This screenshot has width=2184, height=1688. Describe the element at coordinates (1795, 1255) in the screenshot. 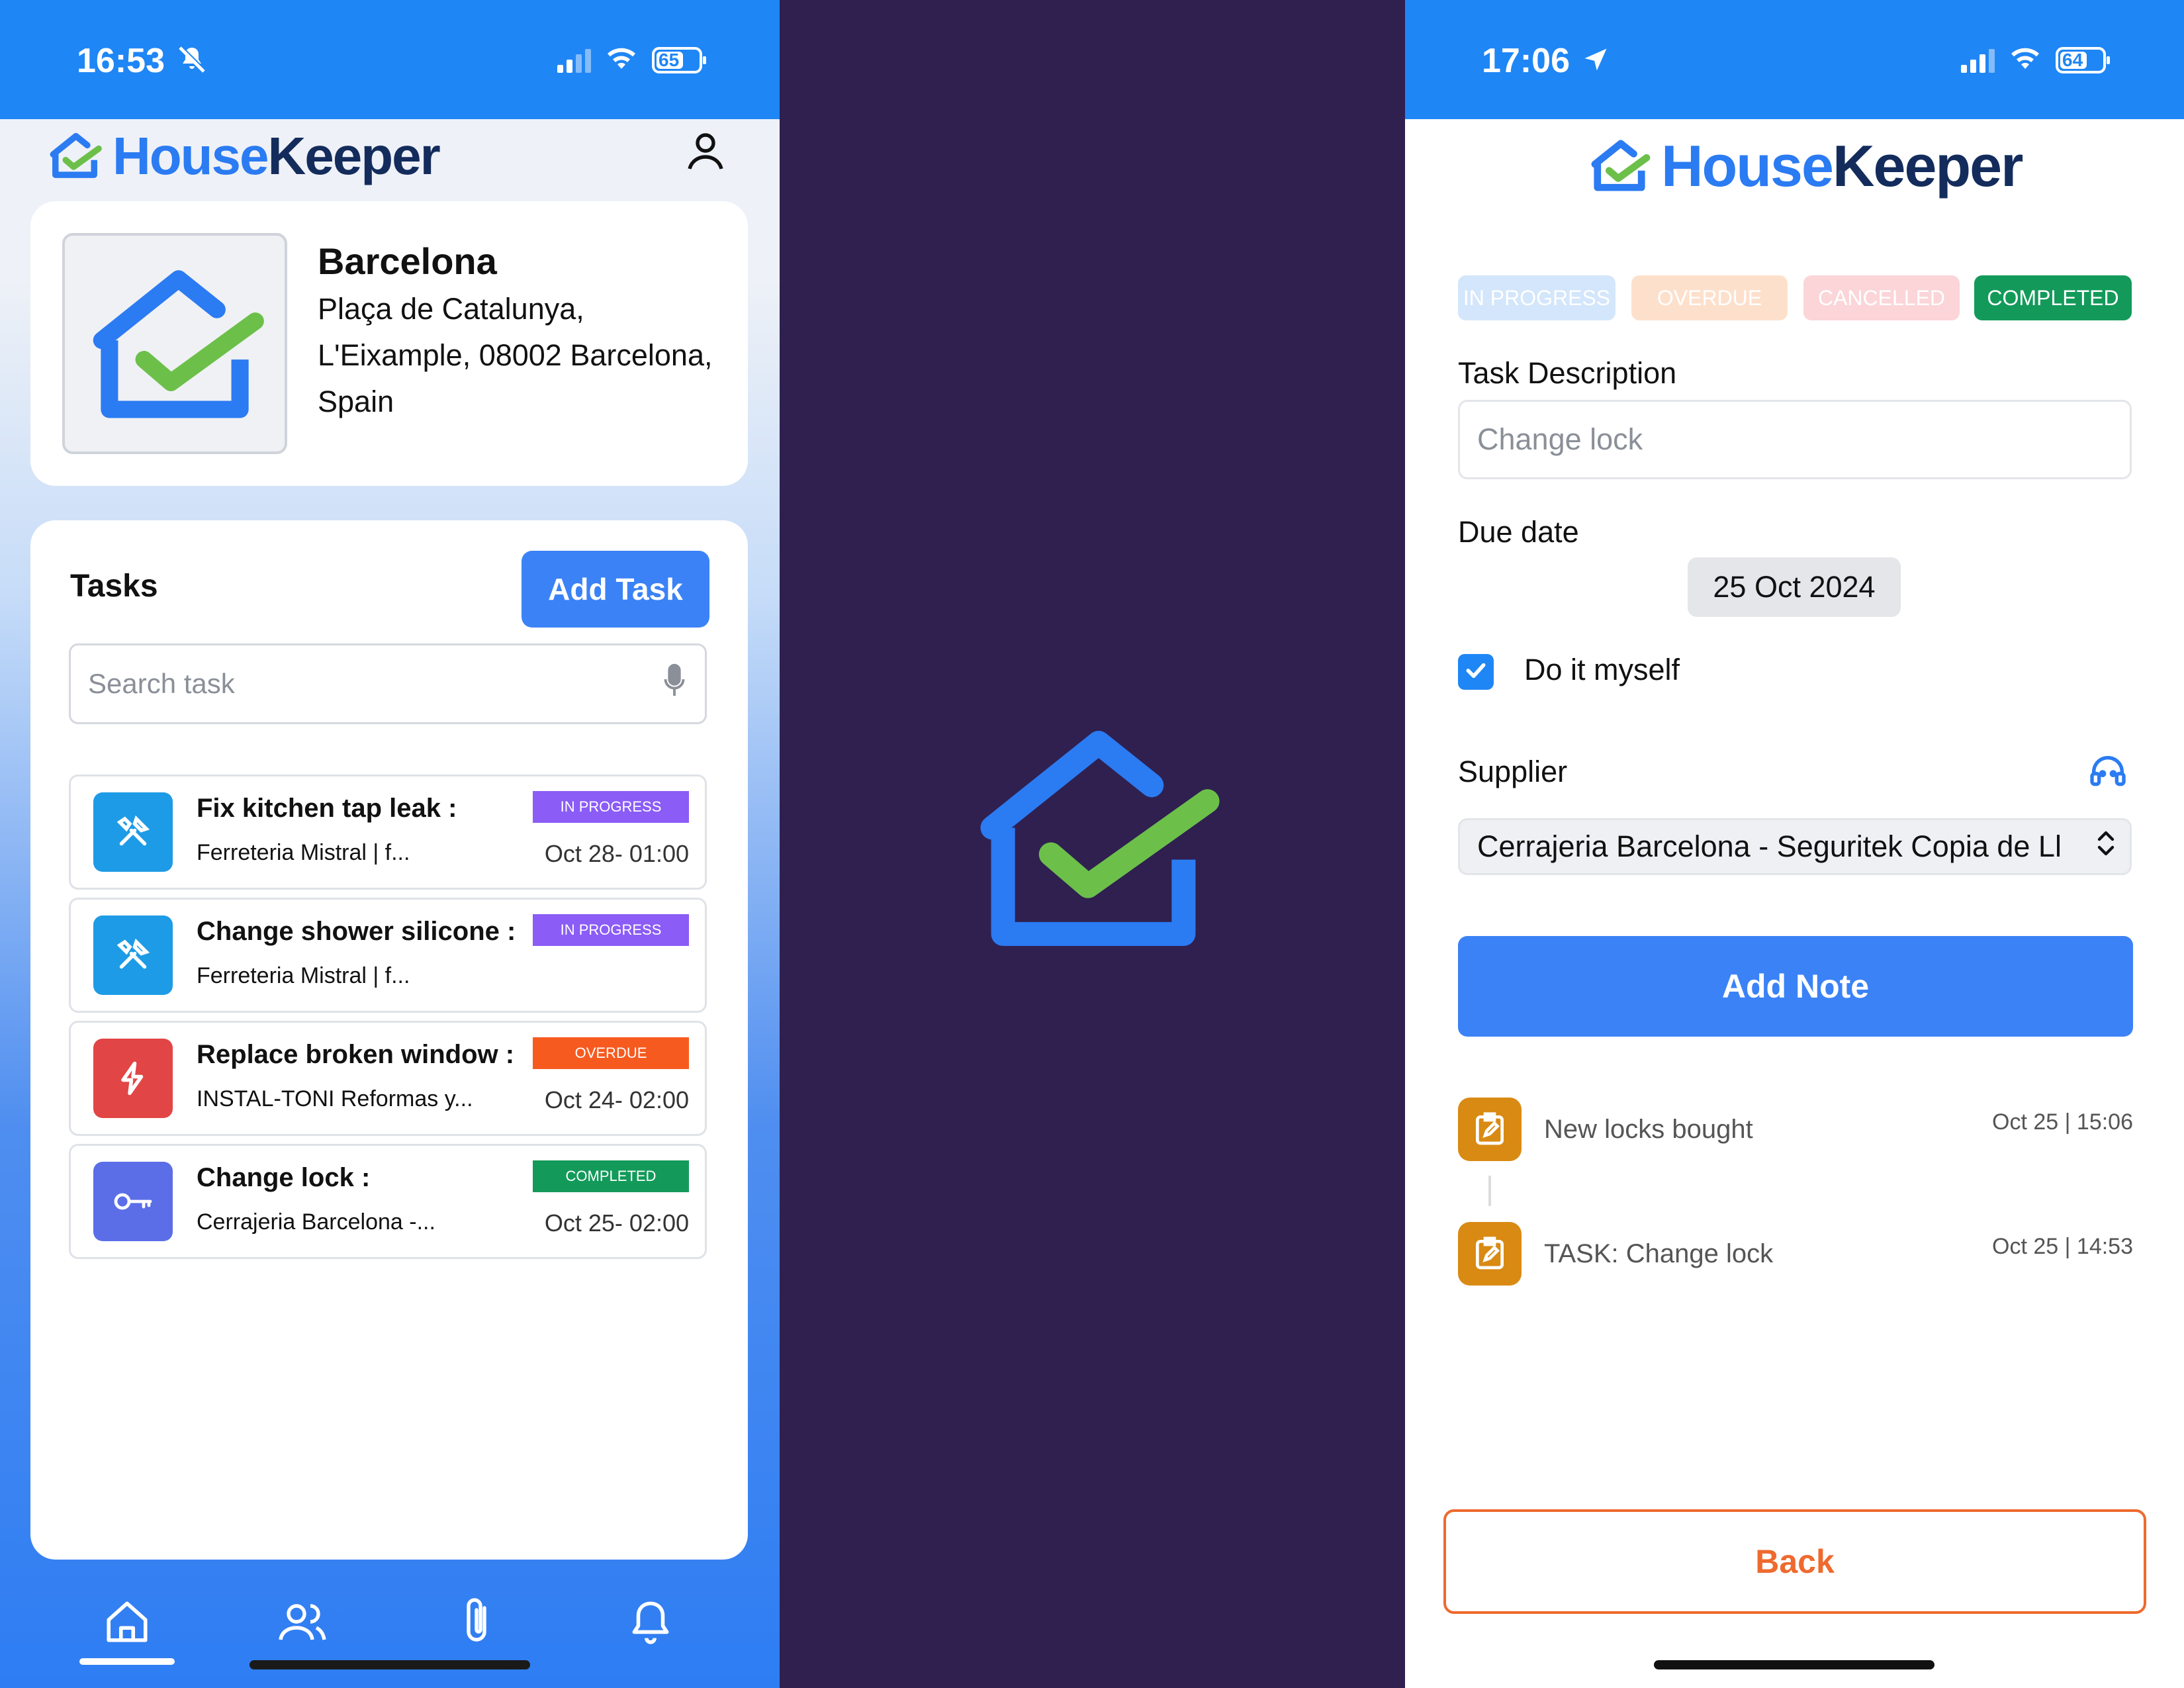

I see `note-item: TASK: Change lock Oct 25 | 14:53` at that location.